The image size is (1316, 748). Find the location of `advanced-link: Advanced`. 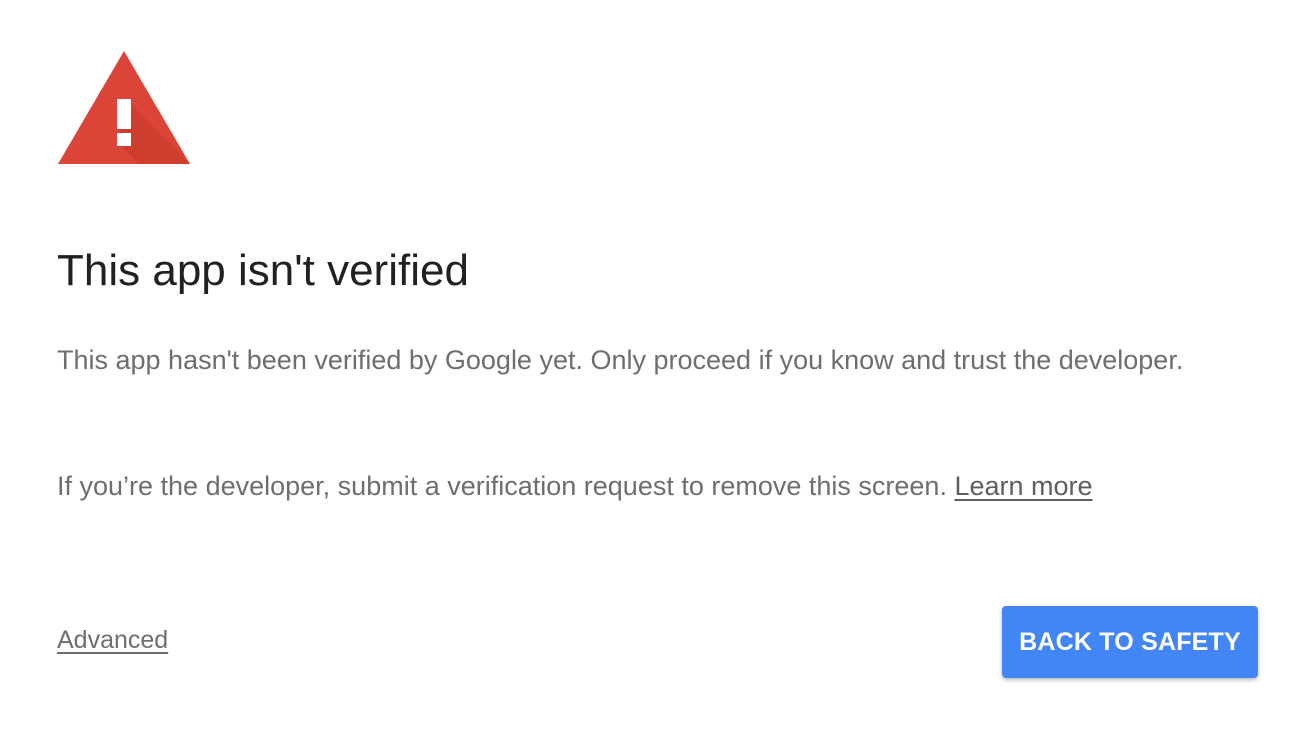

advanced-link: Advanced is located at coordinates (112, 640).